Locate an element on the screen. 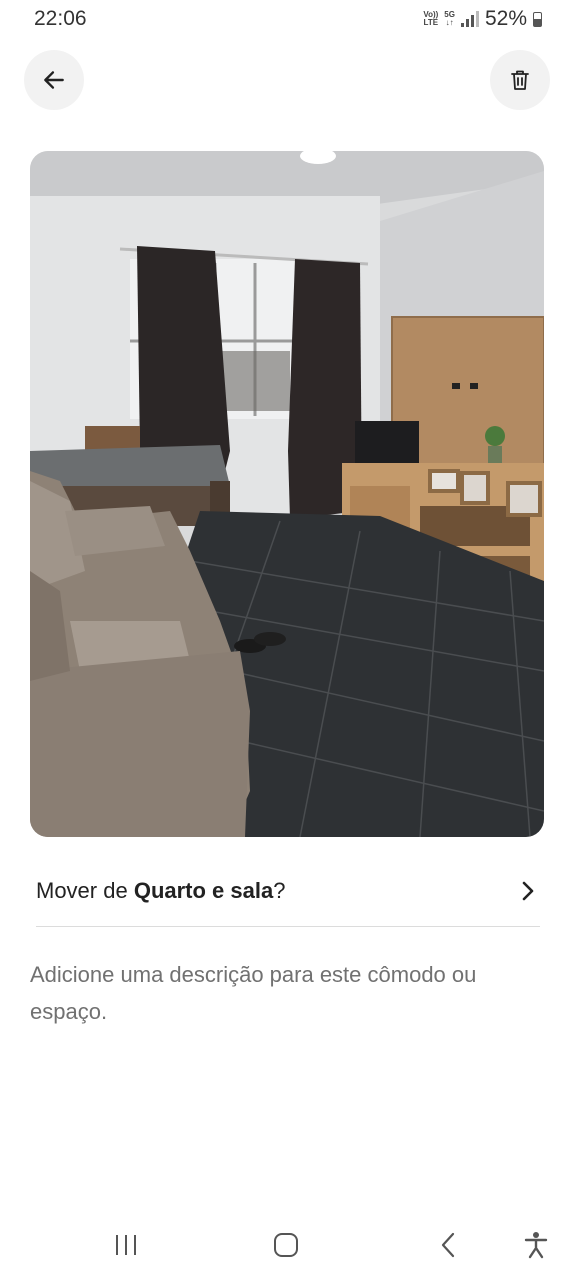  arrow-left-icon is located at coordinates (54, 80).